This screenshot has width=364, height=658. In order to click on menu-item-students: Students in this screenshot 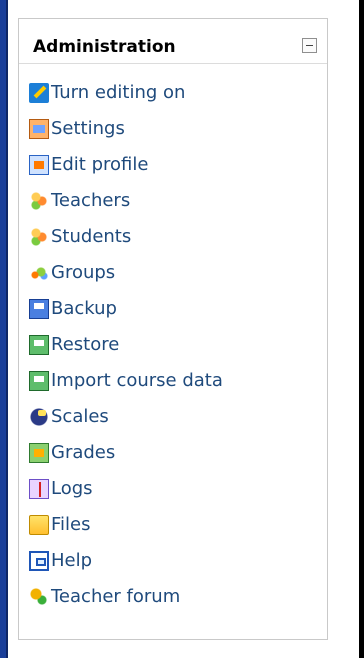, I will do `click(126, 237)`.